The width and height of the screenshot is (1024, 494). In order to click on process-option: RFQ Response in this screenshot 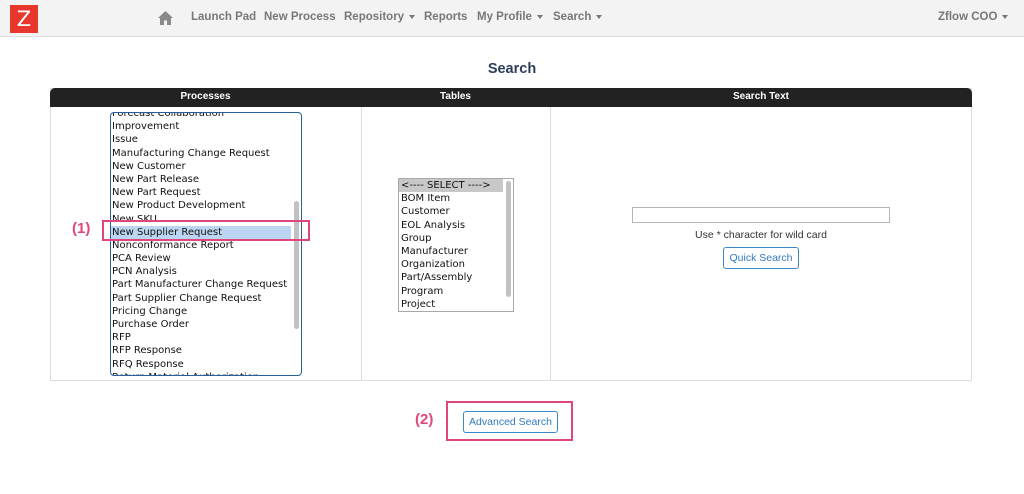, I will do `click(206, 364)`.